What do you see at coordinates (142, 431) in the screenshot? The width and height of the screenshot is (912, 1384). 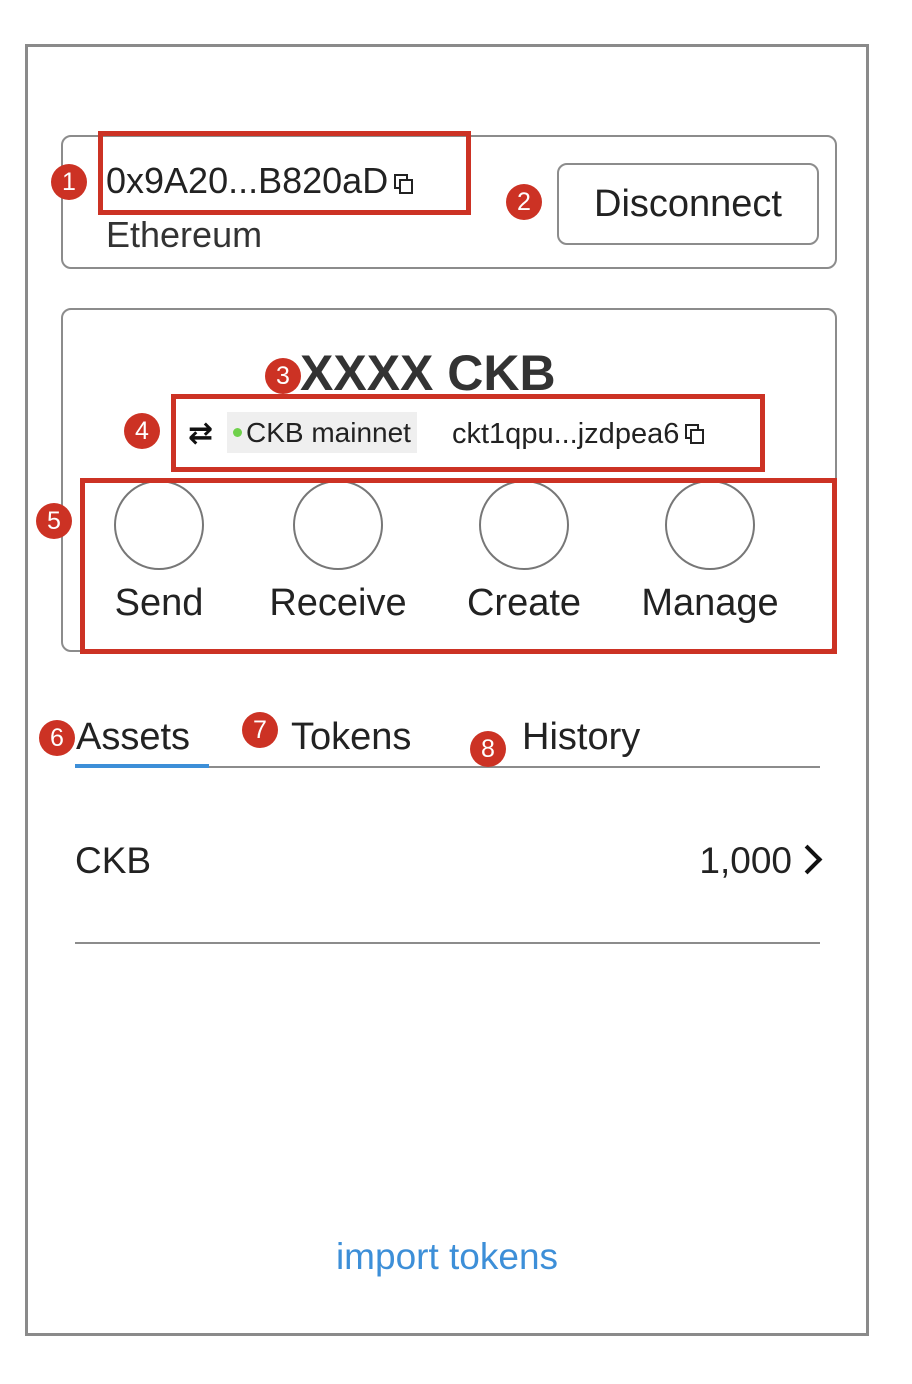 I see `annotation-badge: 4` at bounding box center [142, 431].